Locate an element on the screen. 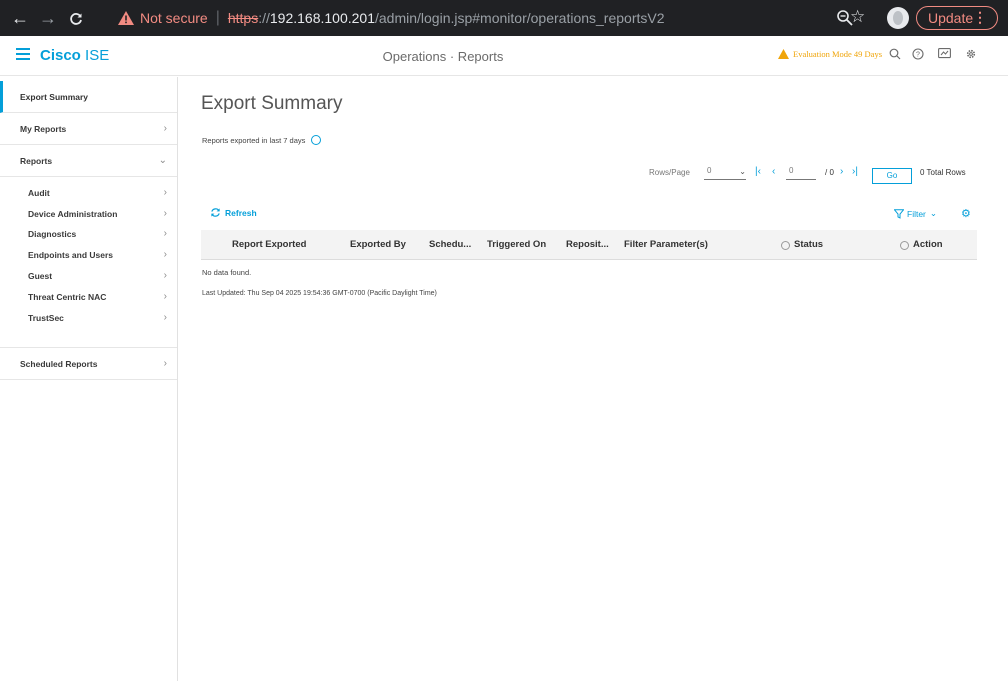  bookmark-star-icon: ☆ is located at coordinates (857, 17).